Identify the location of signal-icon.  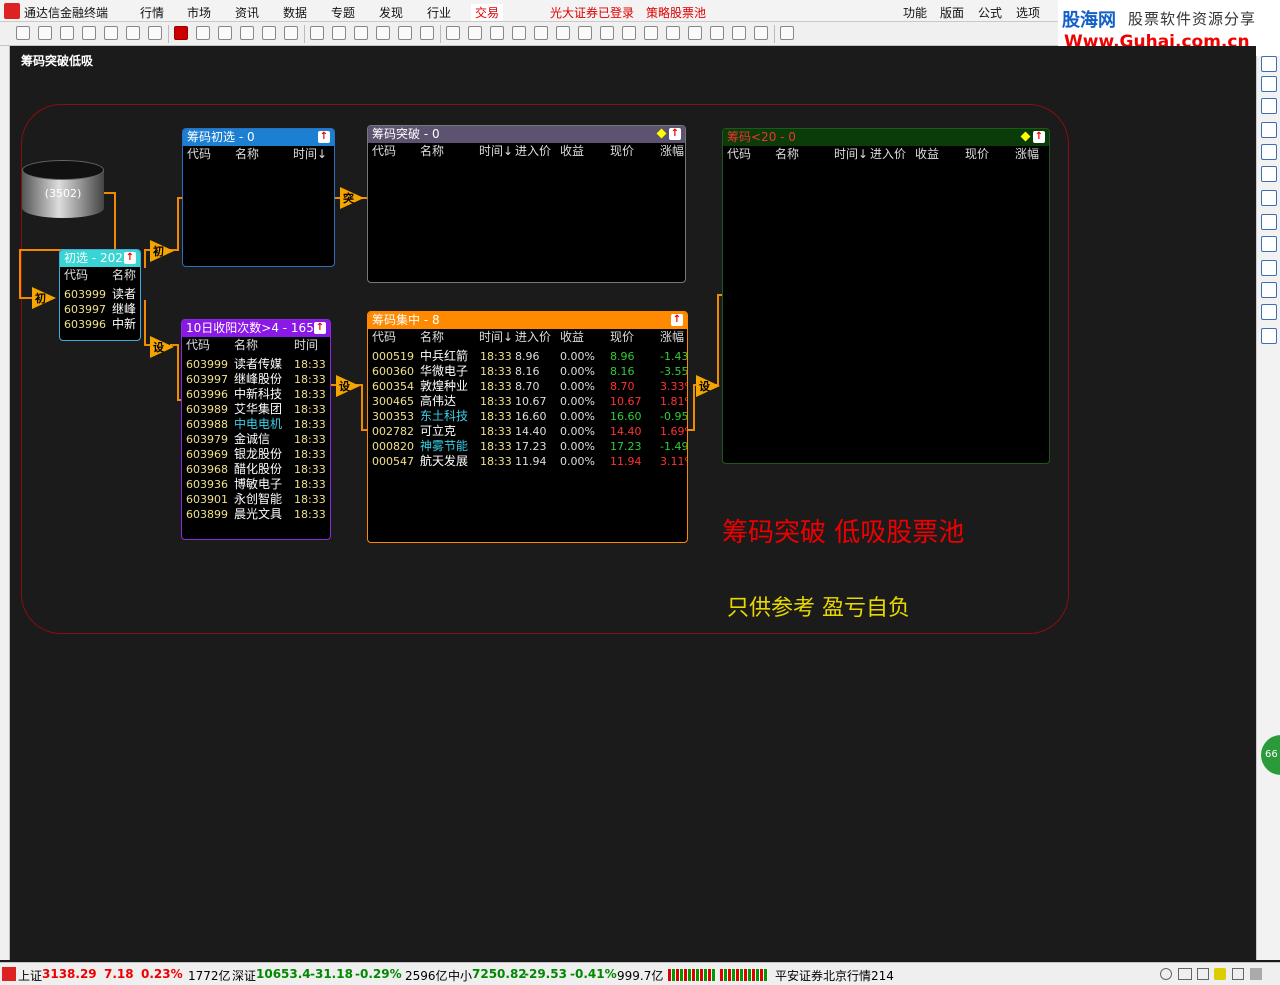
(1238, 974).